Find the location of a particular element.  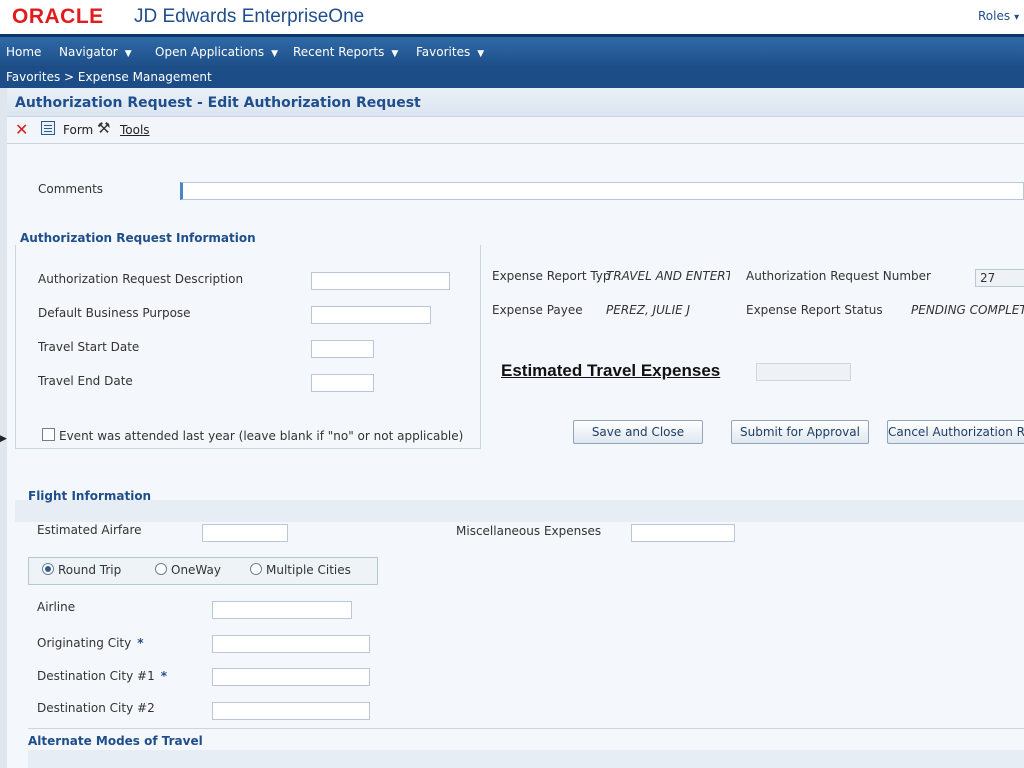

submit-for-approval-button: Submit for Approval is located at coordinates (800, 432).